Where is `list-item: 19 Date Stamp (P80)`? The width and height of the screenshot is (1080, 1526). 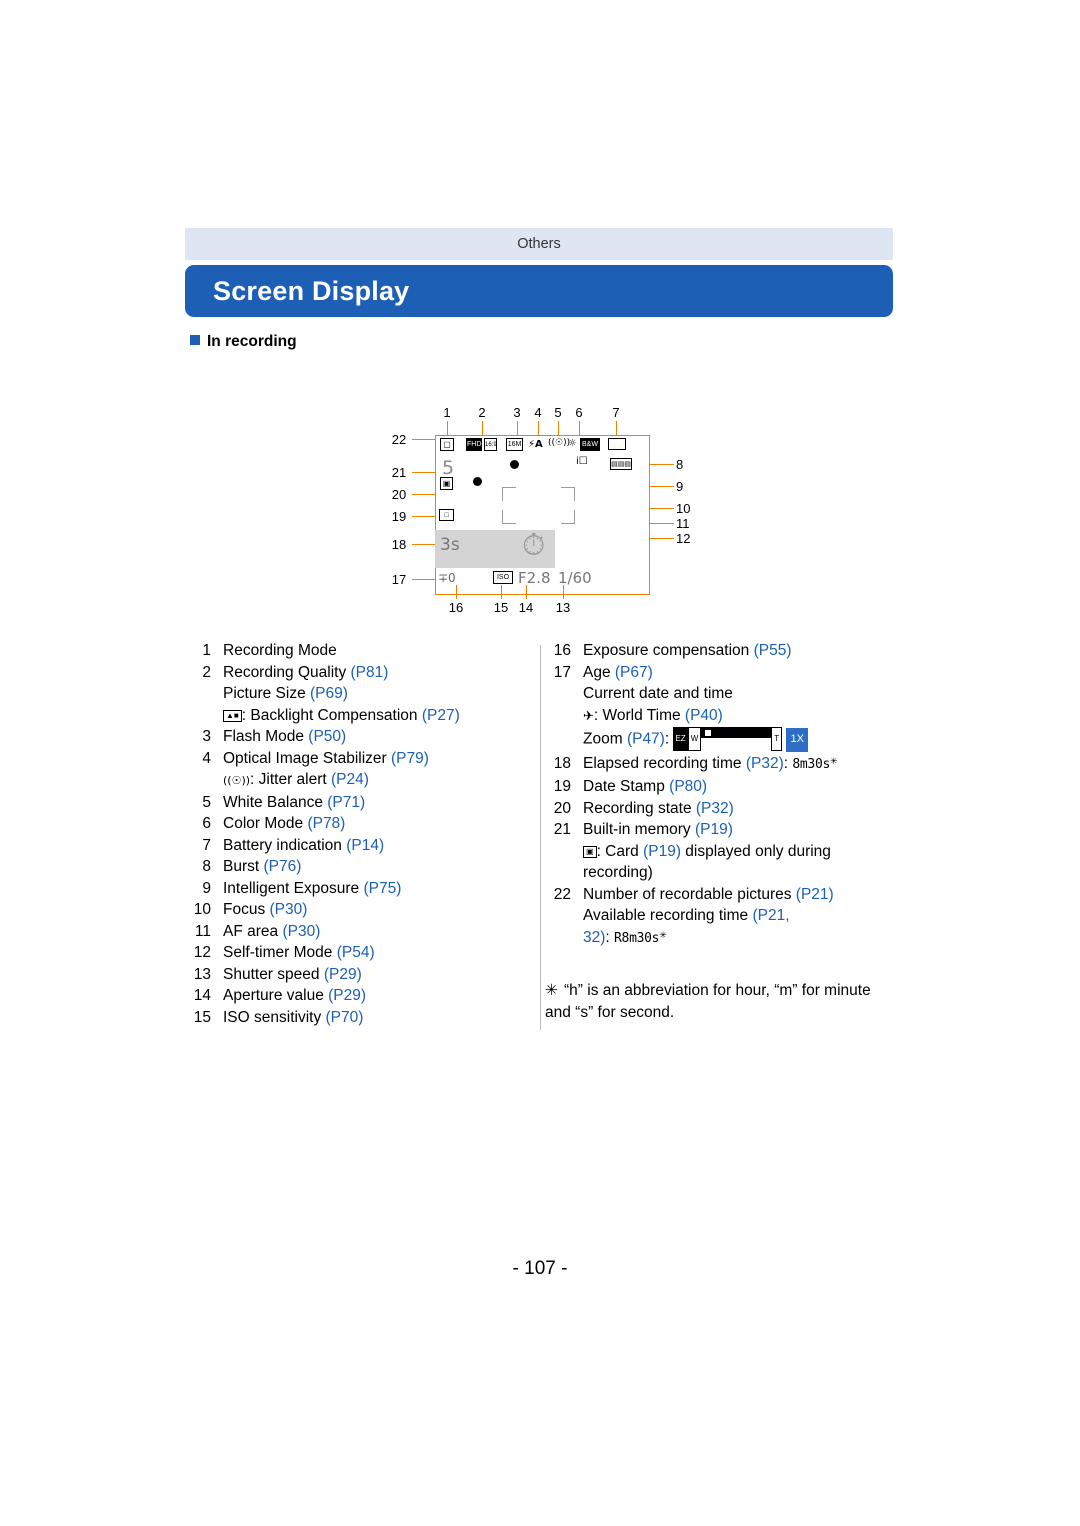
list-item: 19 Date Stamp (P80) is located at coordinates (630, 787).